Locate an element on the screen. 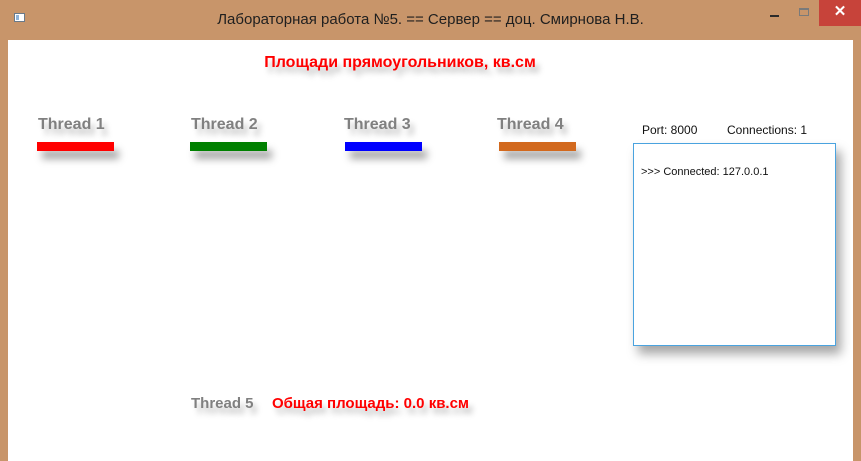 The image size is (861, 461). port-label: Port: 8000 is located at coordinates (670, 130).